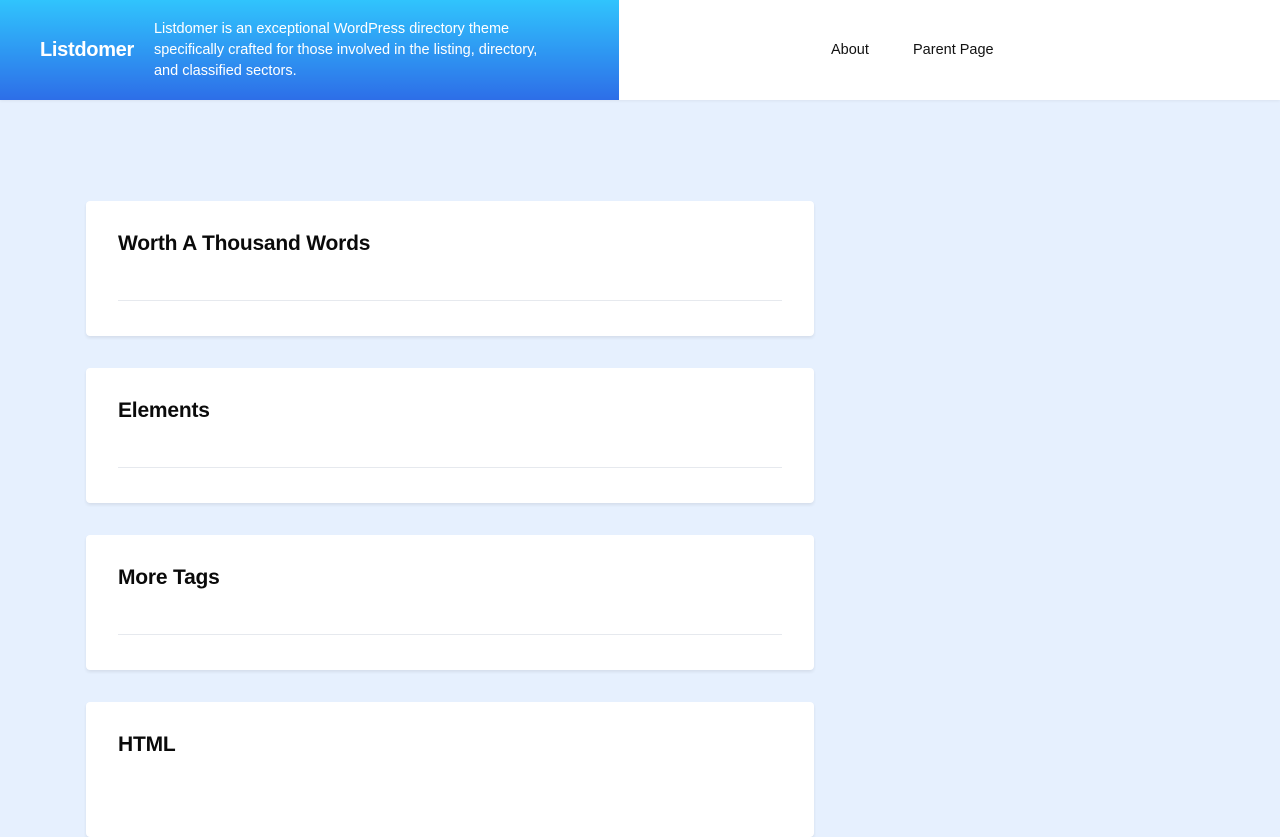  I want to click on post-title: Worth A Thousand Words, so click(244, 244).